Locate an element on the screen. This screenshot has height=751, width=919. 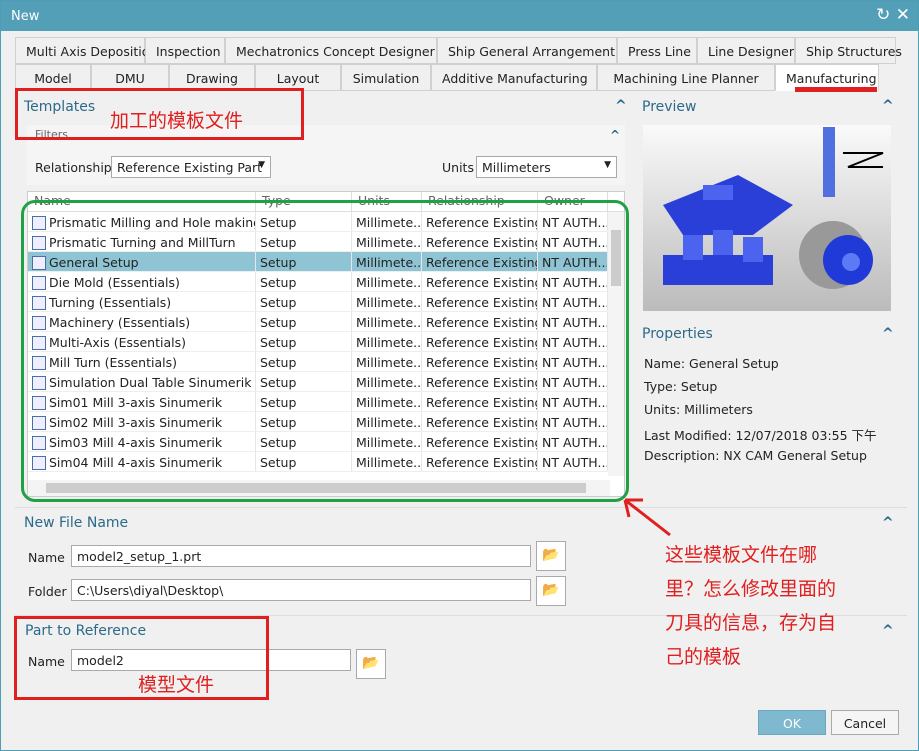
file-name-label: Name is located at coordinates (46, 557).